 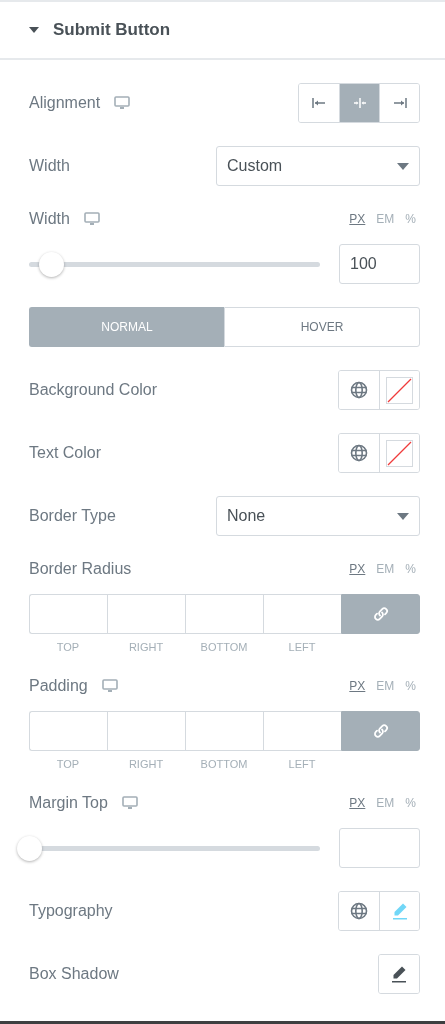 What do you see at coordinates (65, 103) in the screenshot?
I see `control-label: Alignment` at bounding box center [65, 103].